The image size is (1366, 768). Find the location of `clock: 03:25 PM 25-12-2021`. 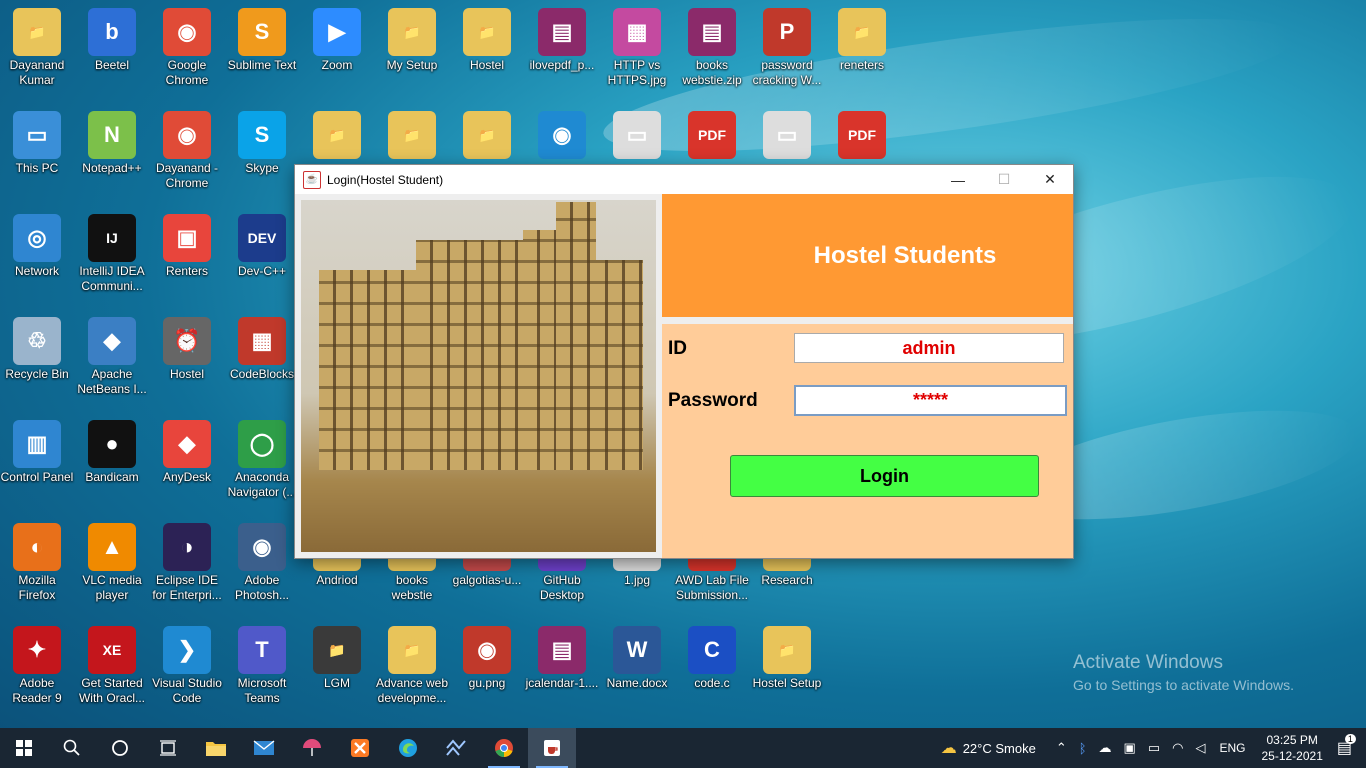

clock: 03:25 PM 25-12-2021 is located at coordinates (1291, 748).